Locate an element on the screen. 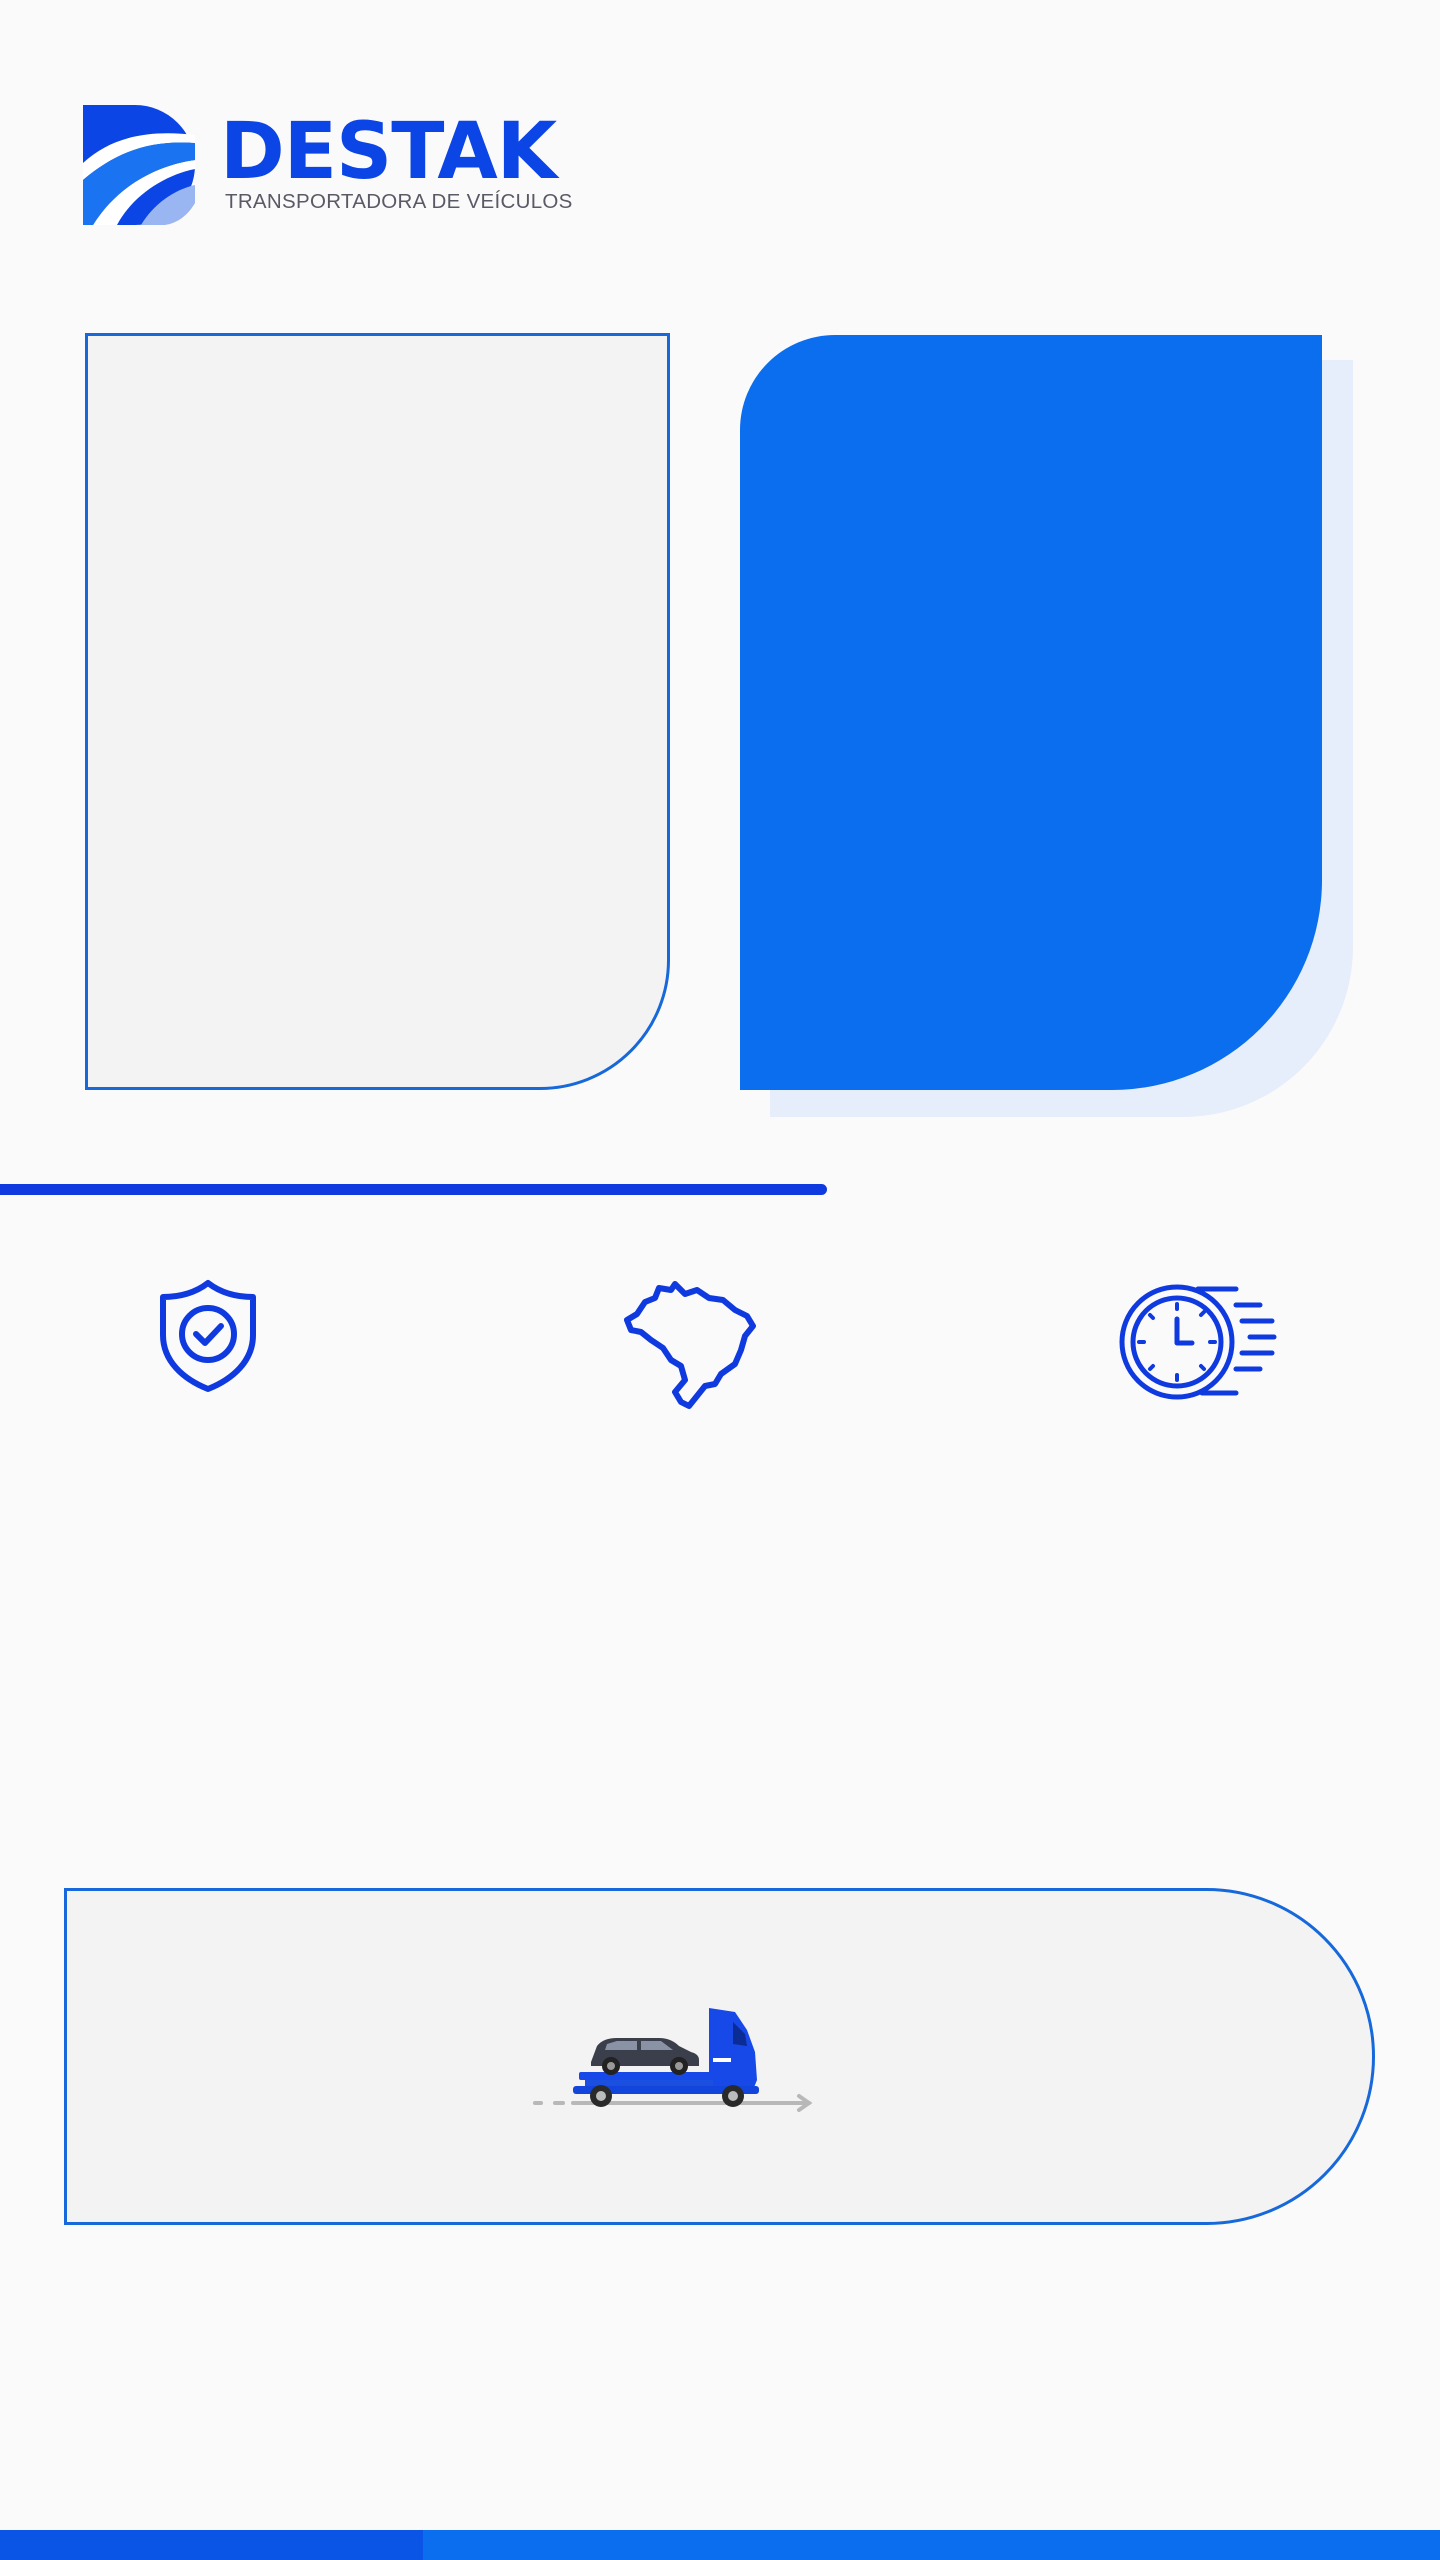  section-divider is located at coordinates (413, 1189).